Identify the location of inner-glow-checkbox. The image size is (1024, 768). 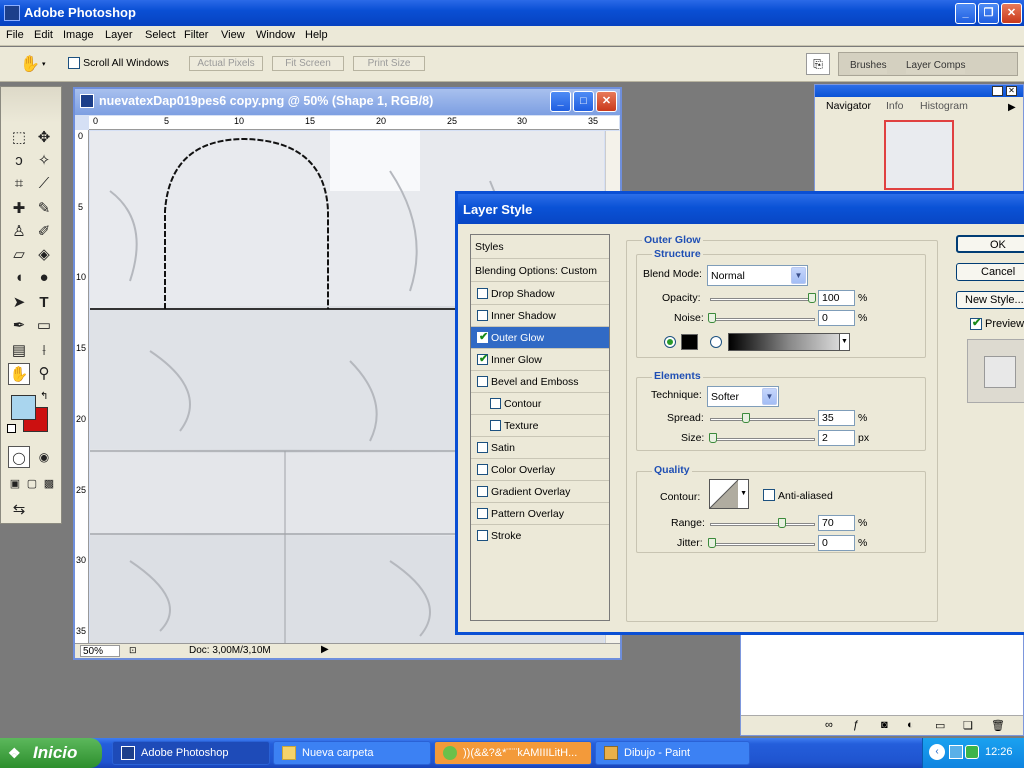
(482, 358).